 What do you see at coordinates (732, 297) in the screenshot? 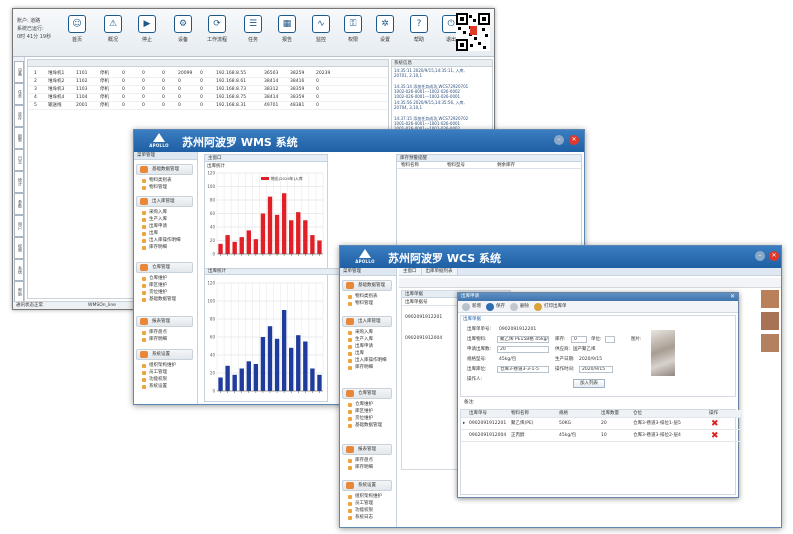
I see `dialog-close-icon: ✕` at bounding box center [732, 297].